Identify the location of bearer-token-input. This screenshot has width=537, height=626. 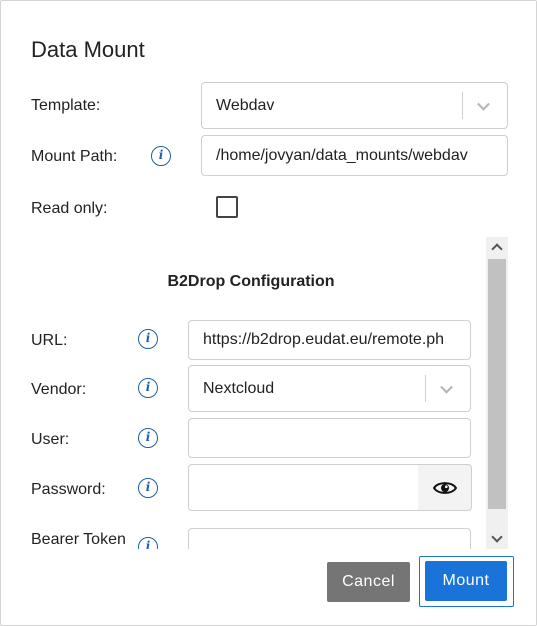
(329, 538).